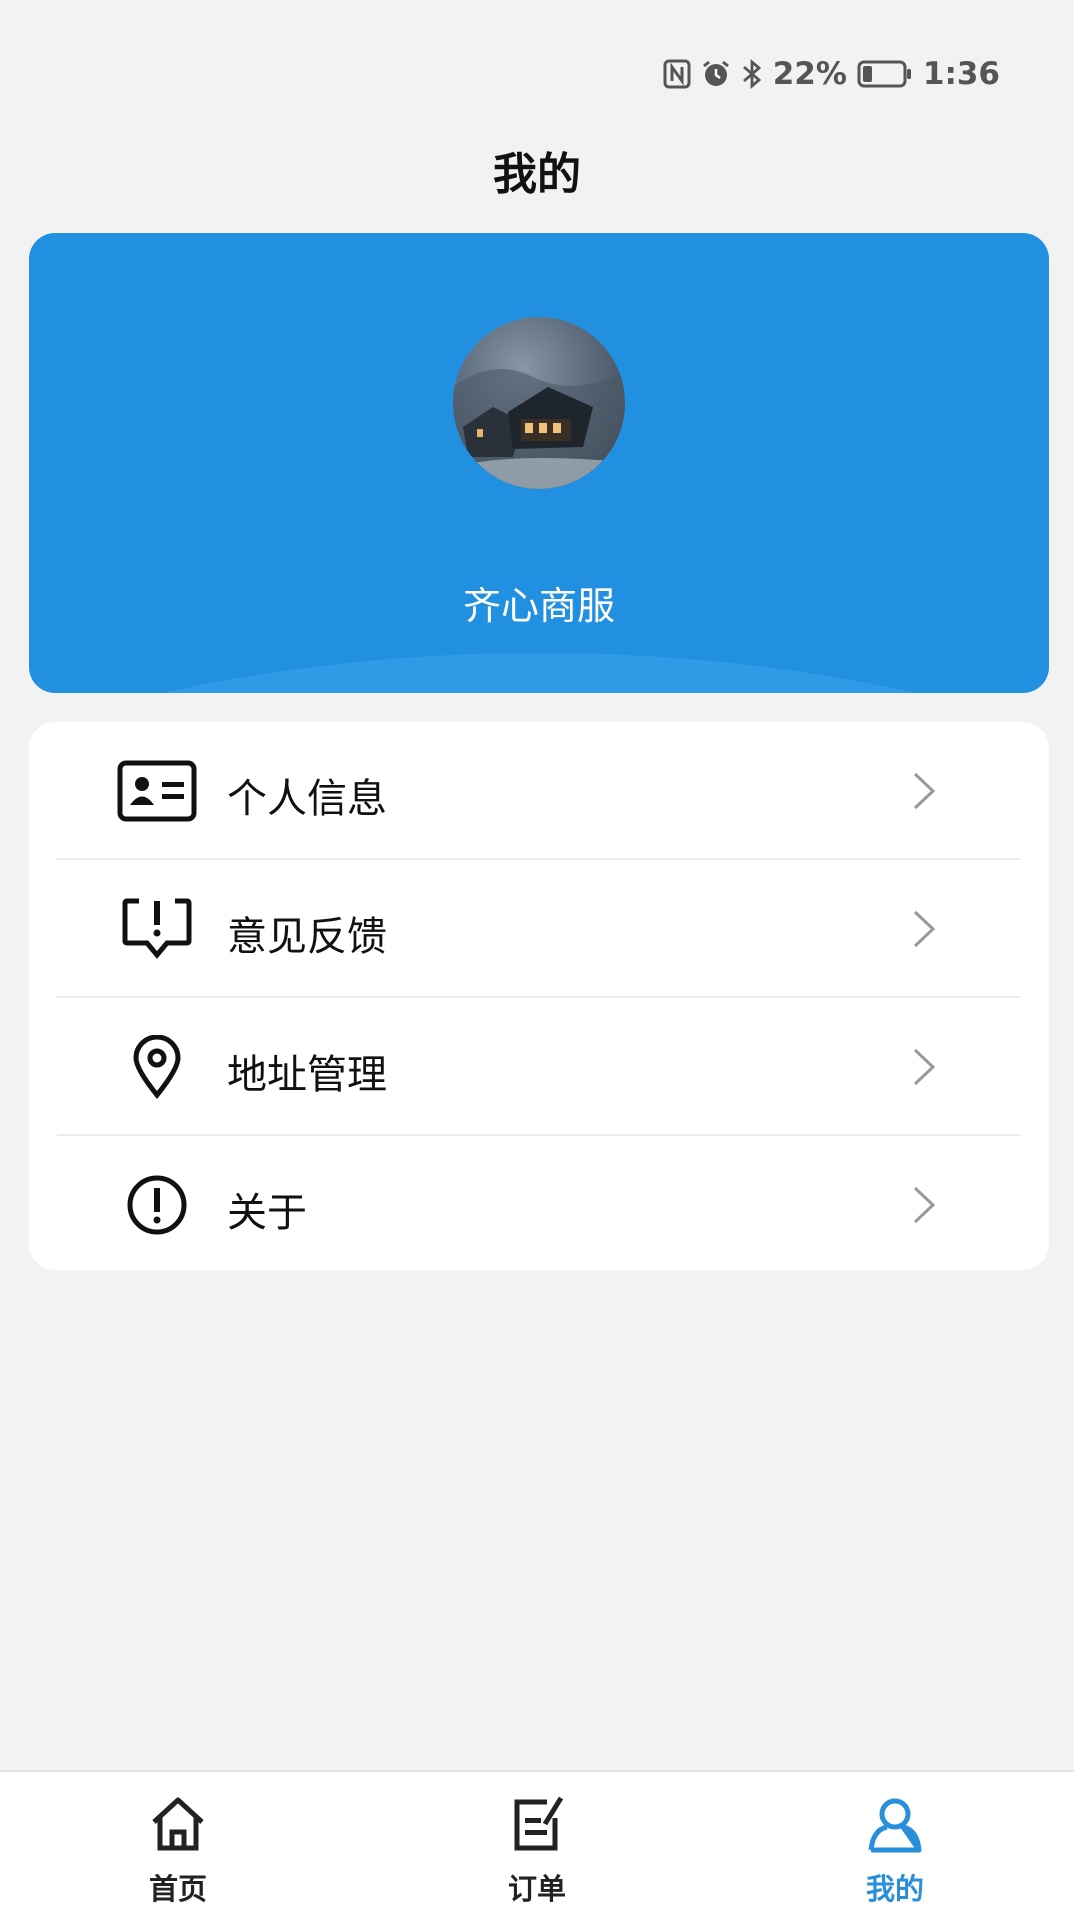 Image resolution: width=1074 pixels, height=1914 pixels. Describe the element at coordinates (157, 791) in the screenshot. I see `id-card-icon` at that location.